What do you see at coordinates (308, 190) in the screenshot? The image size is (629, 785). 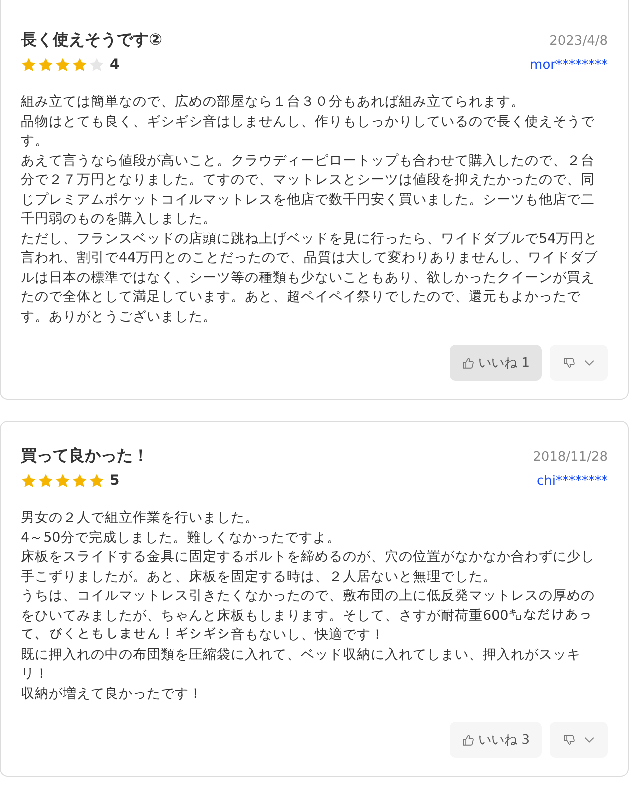 I see `review-text: あえて言うなら値段が高いこと。クラウディーピロートップも合わせて購入したので、２台分で２７万円となりました。てすので、マットレスとシーツは値段を抑えたかったので、同じプレミアムポケットコイルマットレスを他店で数千円安く買いました。シーツも他店で二千円弱のものを購入しました。` at bounding box center [308, 190].